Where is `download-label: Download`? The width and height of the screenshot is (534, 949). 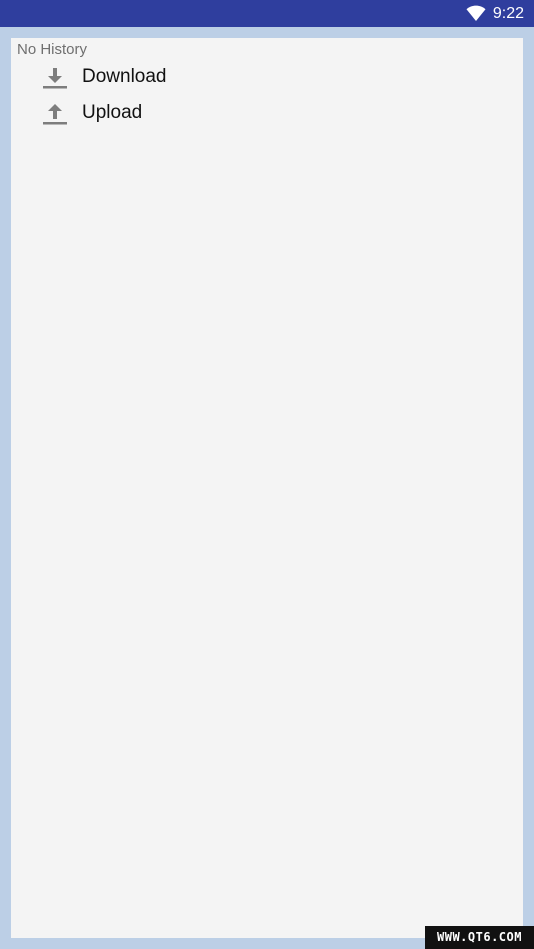 download-label: Download is located at coordinates (124, 76).